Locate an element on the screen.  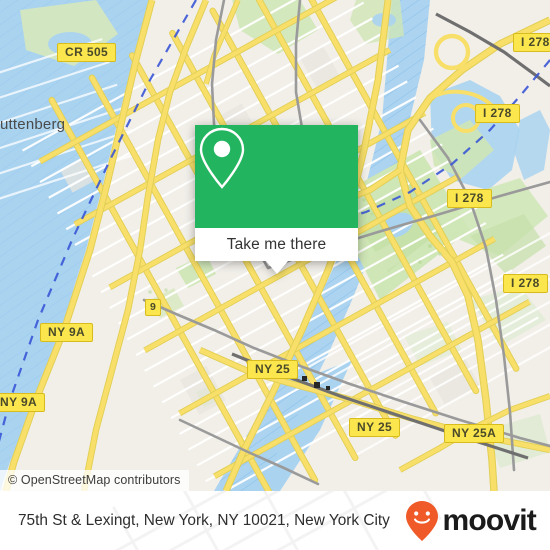
take-me-there-label: Take me there is located at coordinates (276, 244).